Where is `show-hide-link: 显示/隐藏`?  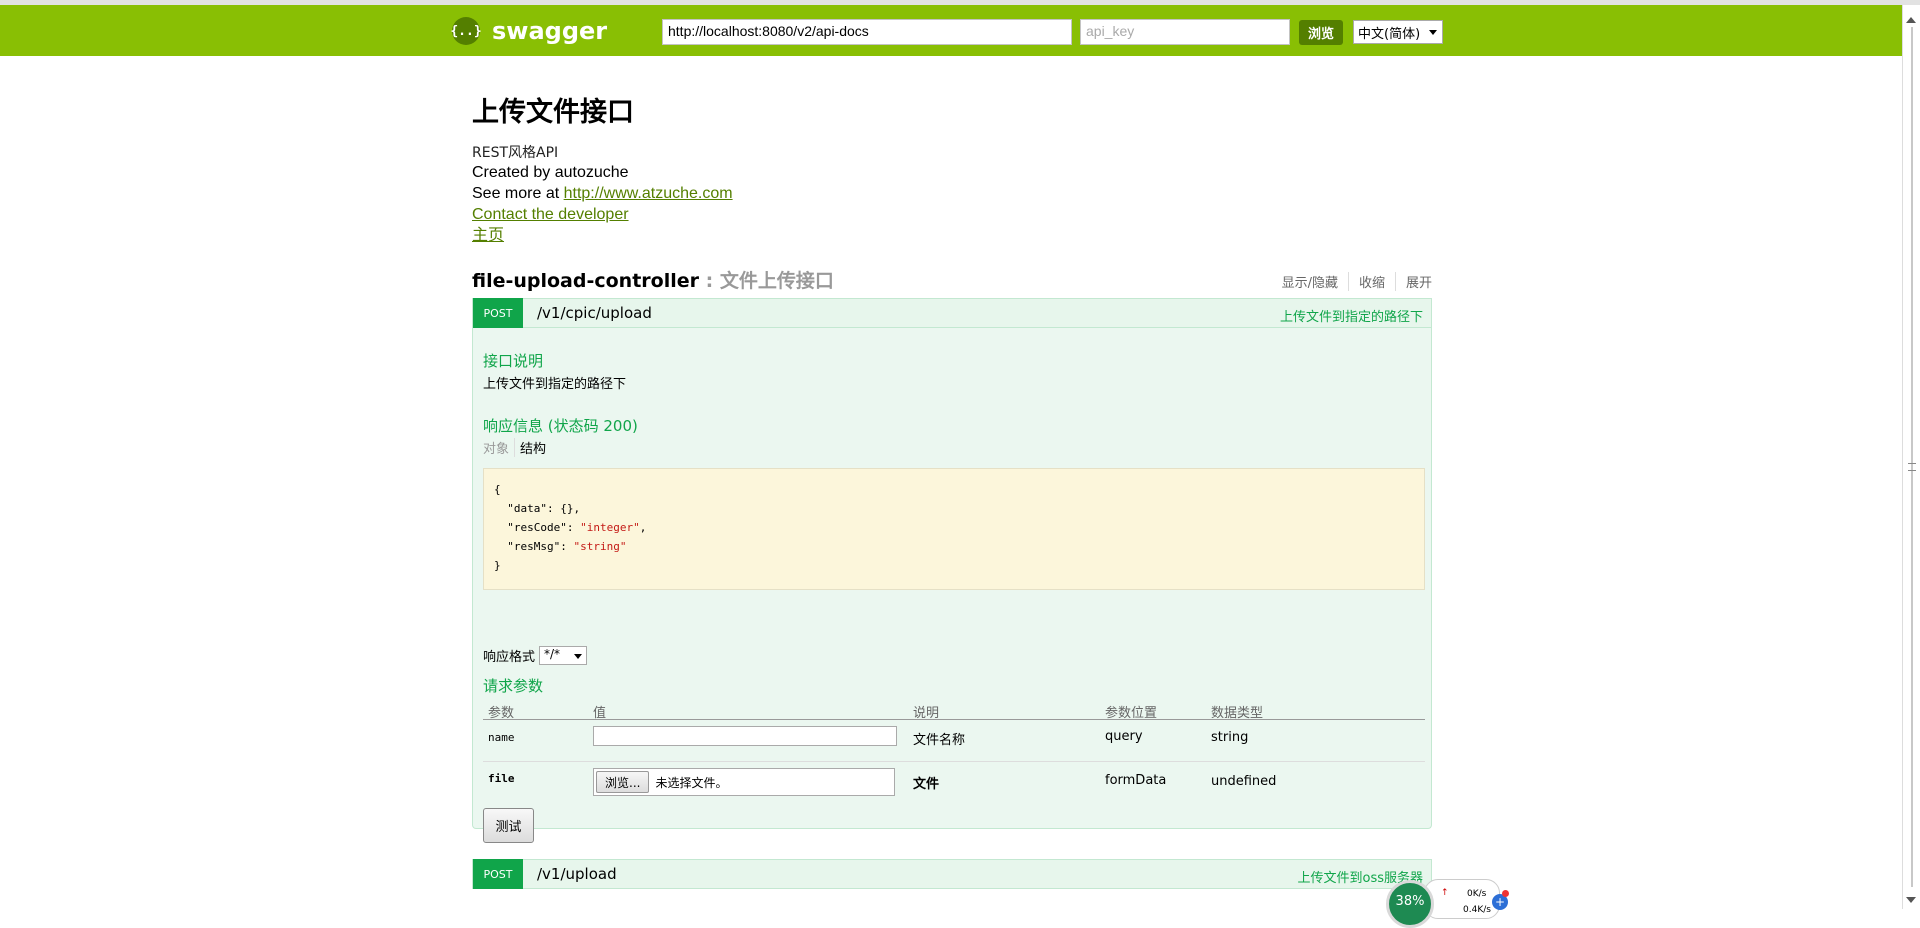 show-hide-link: 显示/隐藏 is located at coordinates (1310, 281).